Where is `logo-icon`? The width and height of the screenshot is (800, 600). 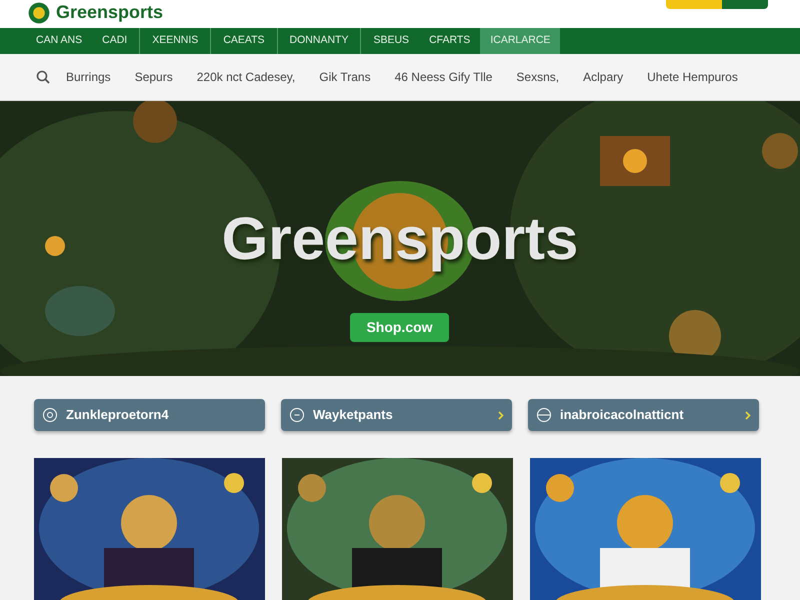
logo-icon is located at coordinates (39, 13).